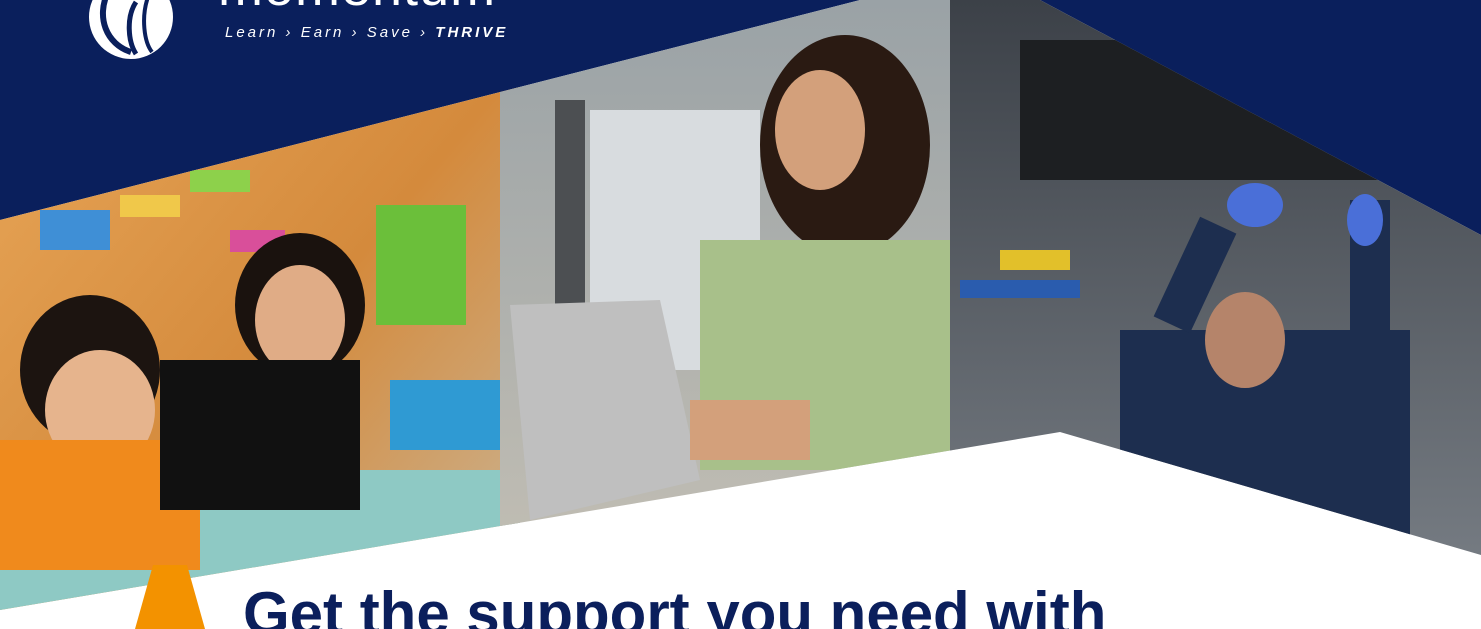 Image resolution: width=1481 pixels, height=629 pixels. What do you see at coordinates (170, 597) in the screenshot?
I see `orange-accent-bar` at bounding box center [170, 597].